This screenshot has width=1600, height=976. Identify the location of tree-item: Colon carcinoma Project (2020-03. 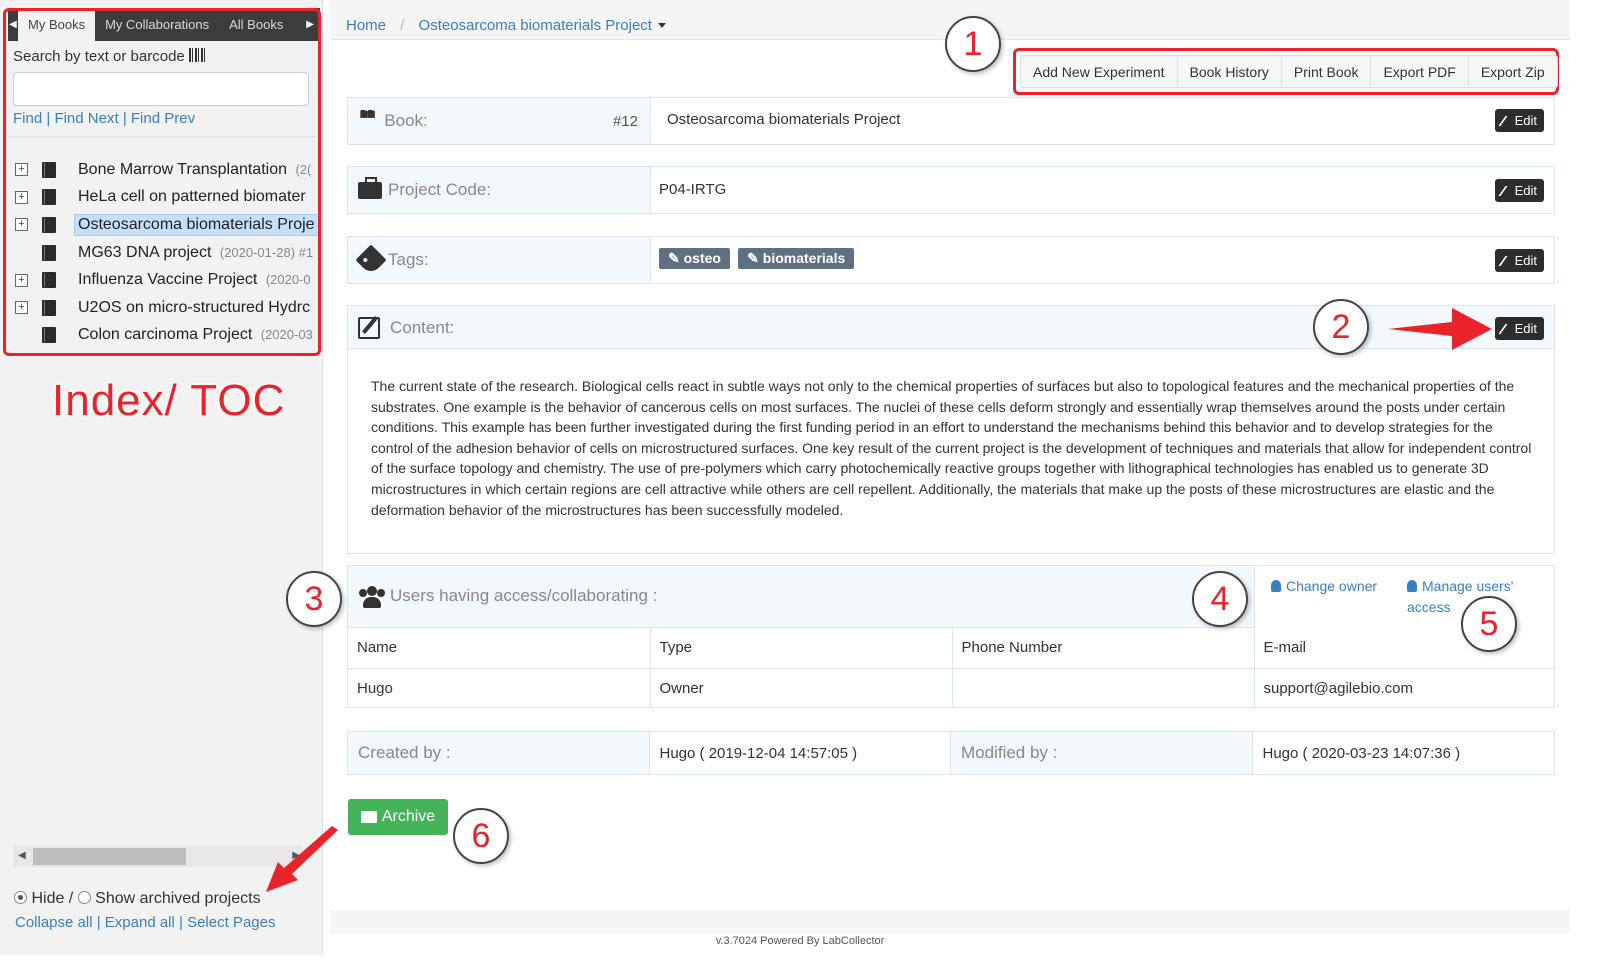
(164, 336).